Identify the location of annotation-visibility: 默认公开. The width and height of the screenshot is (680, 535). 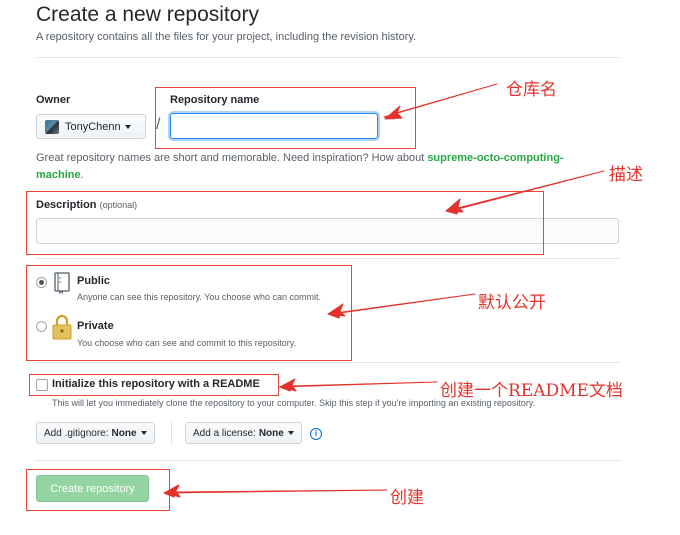
(512, 303).